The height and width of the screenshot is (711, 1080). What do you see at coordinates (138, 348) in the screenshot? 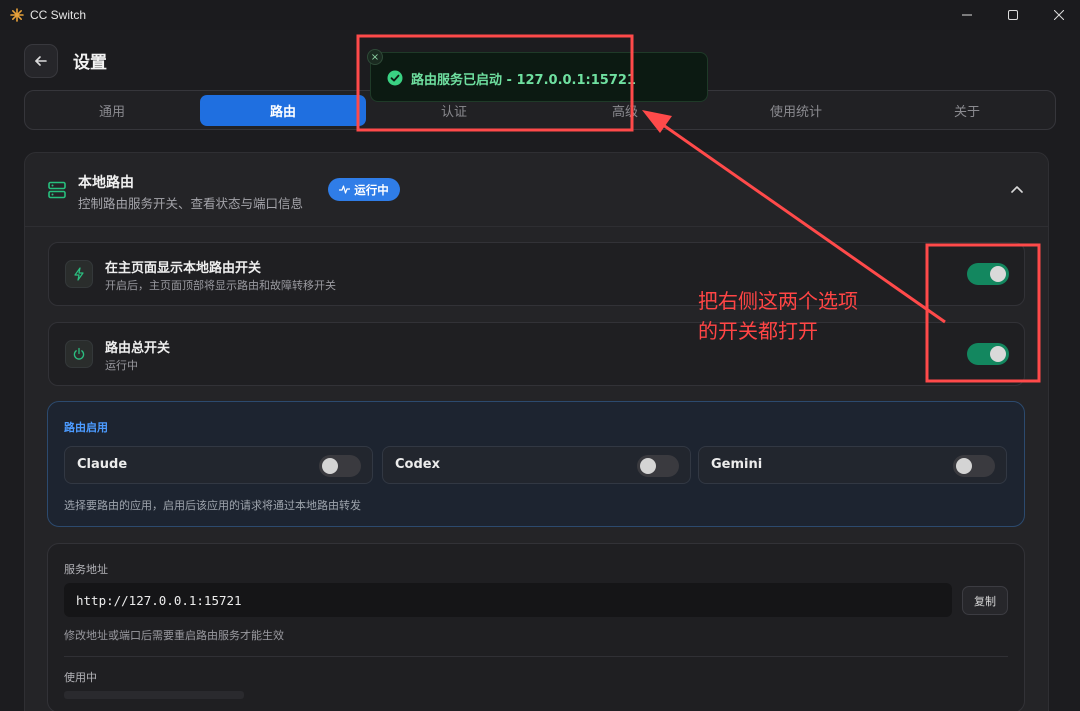
I see `row-title: 路由总开关` at bounding box center [138, 348].